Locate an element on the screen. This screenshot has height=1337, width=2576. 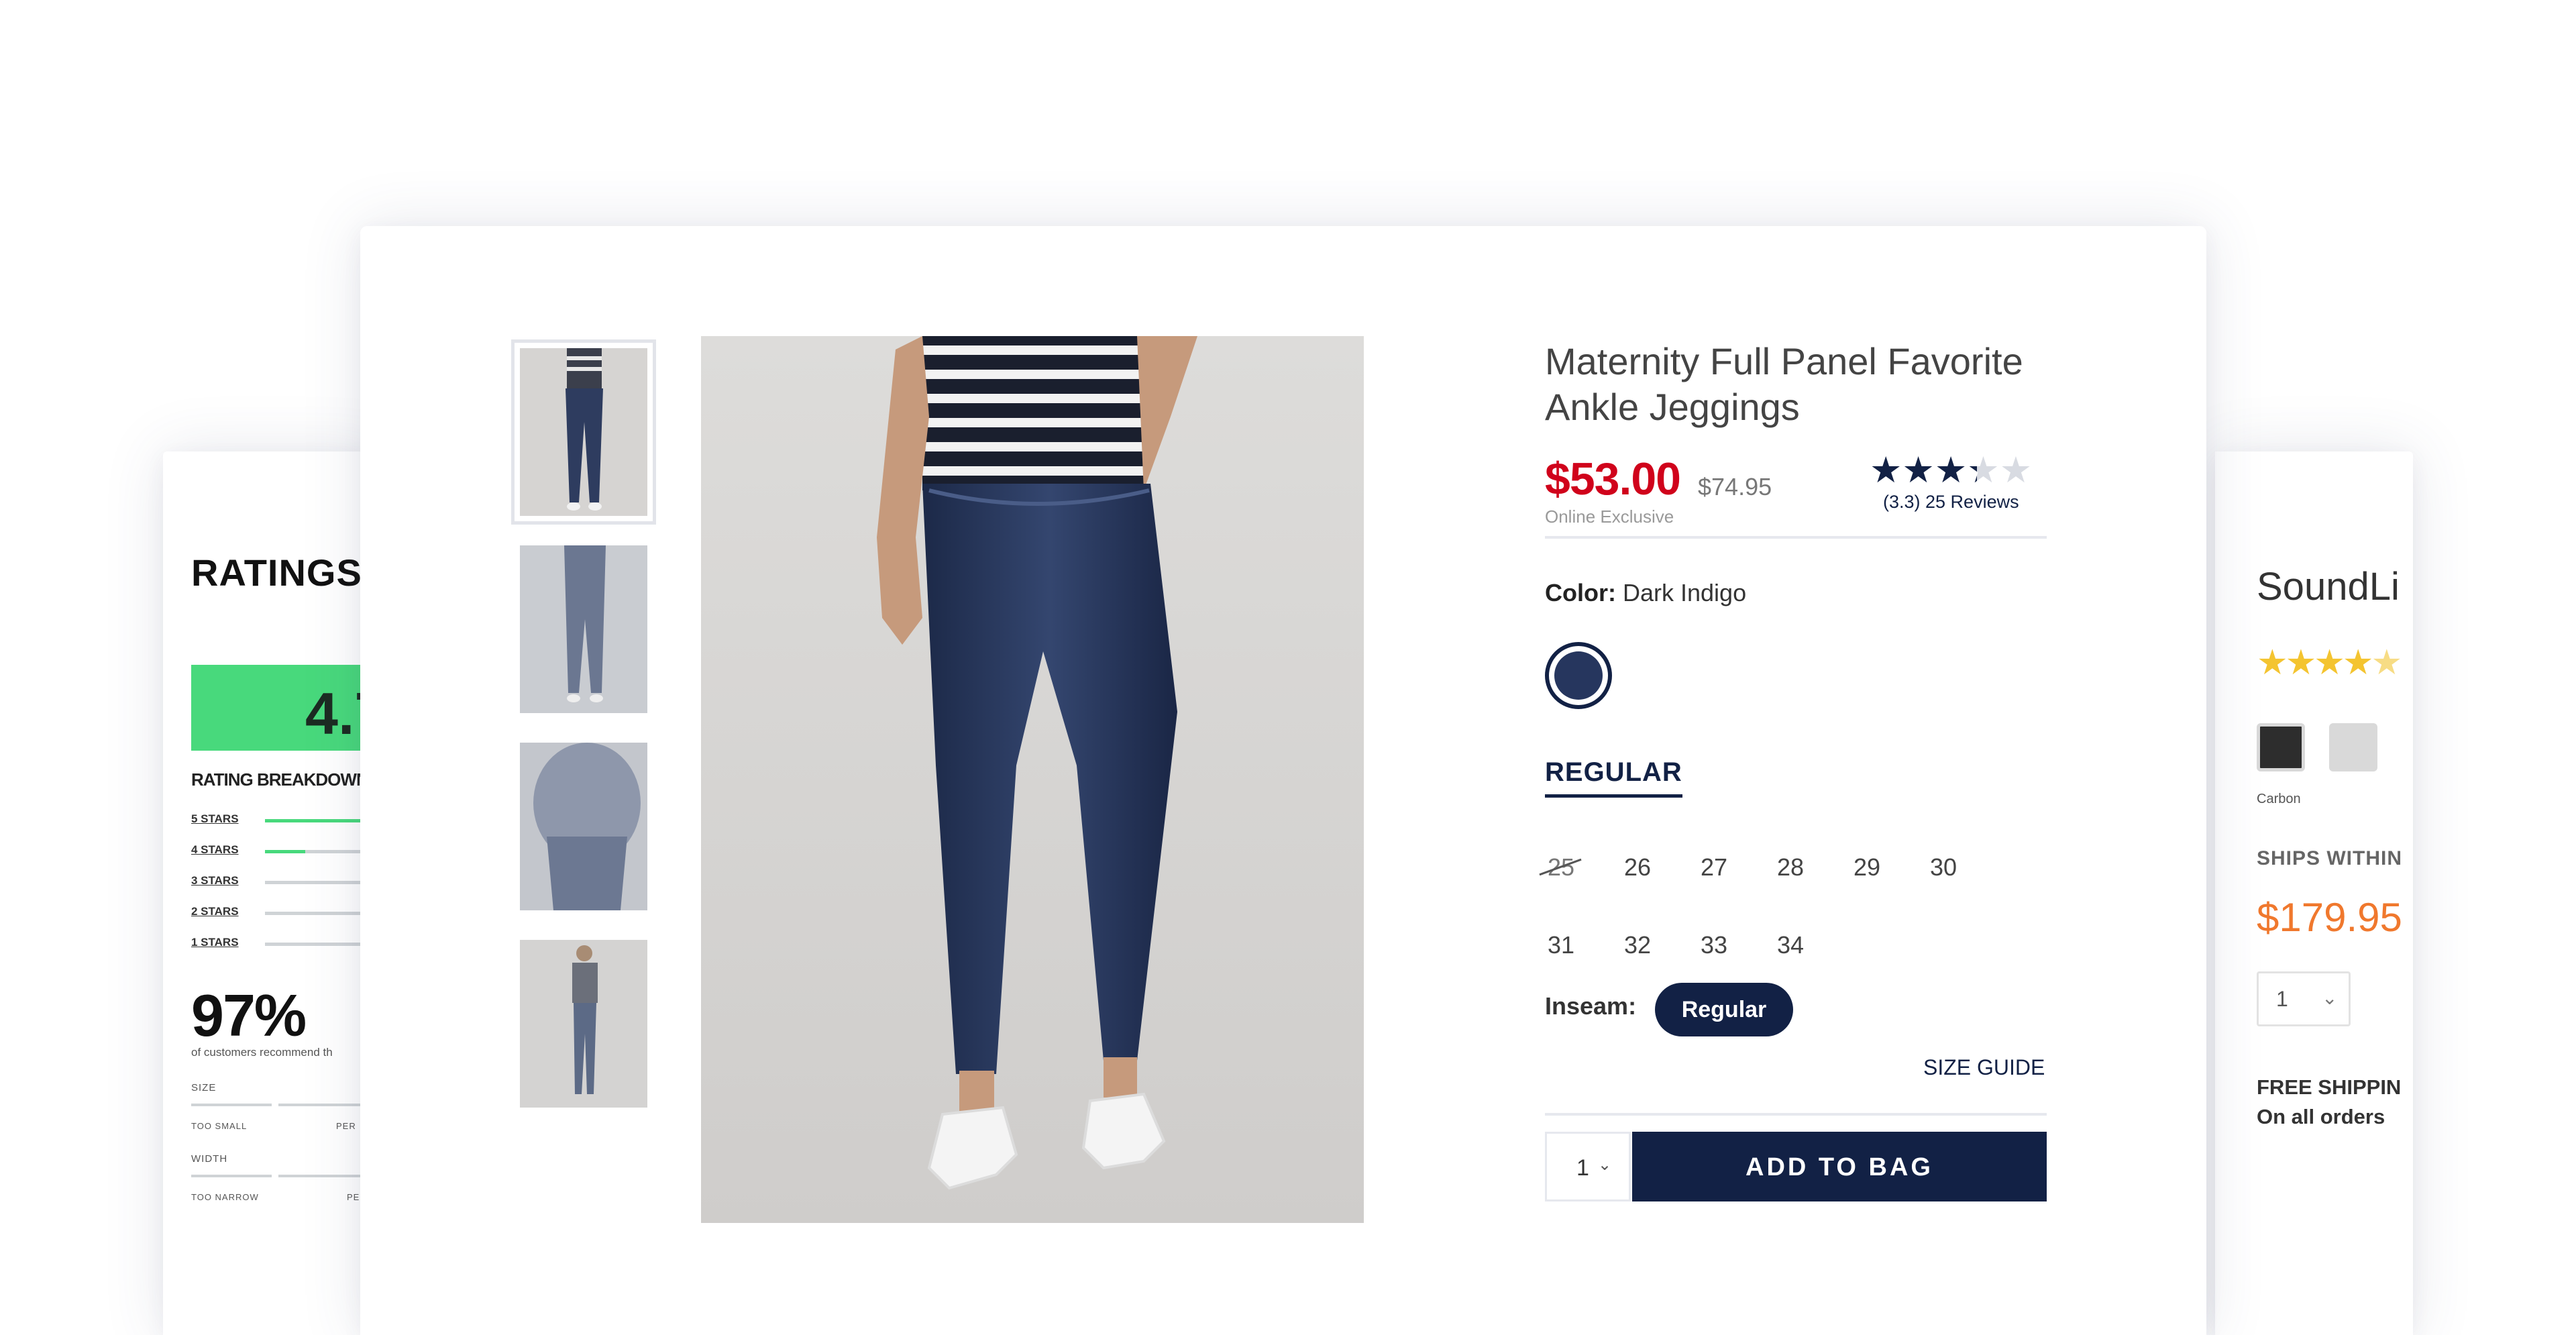
size-scale-left is located at coordinates (231, 1105).